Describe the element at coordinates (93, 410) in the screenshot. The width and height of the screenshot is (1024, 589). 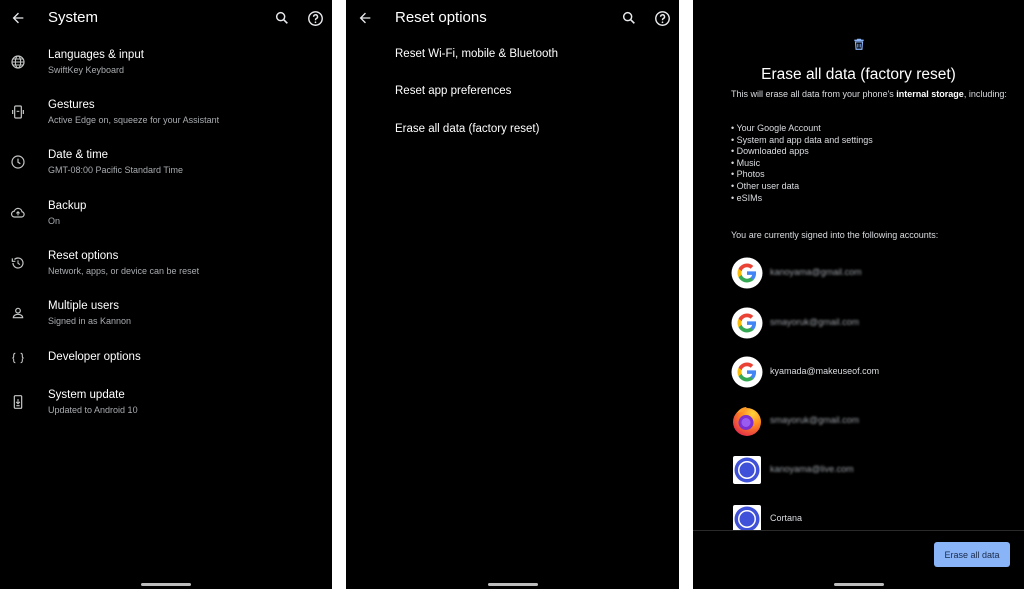
I see `settings-item-subtitle: Updated to Android 10` at that location.